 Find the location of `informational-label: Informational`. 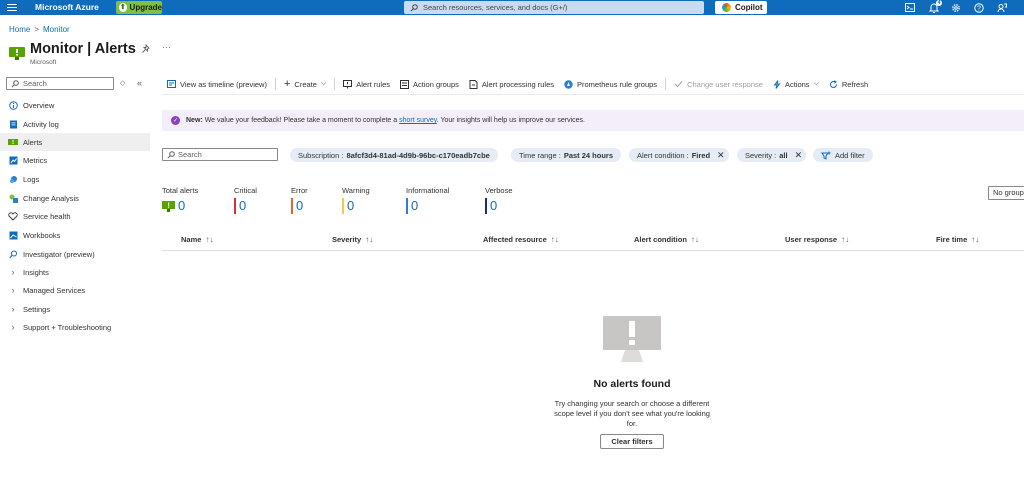

informational-label: Informational is located at coordinates (428, 190).